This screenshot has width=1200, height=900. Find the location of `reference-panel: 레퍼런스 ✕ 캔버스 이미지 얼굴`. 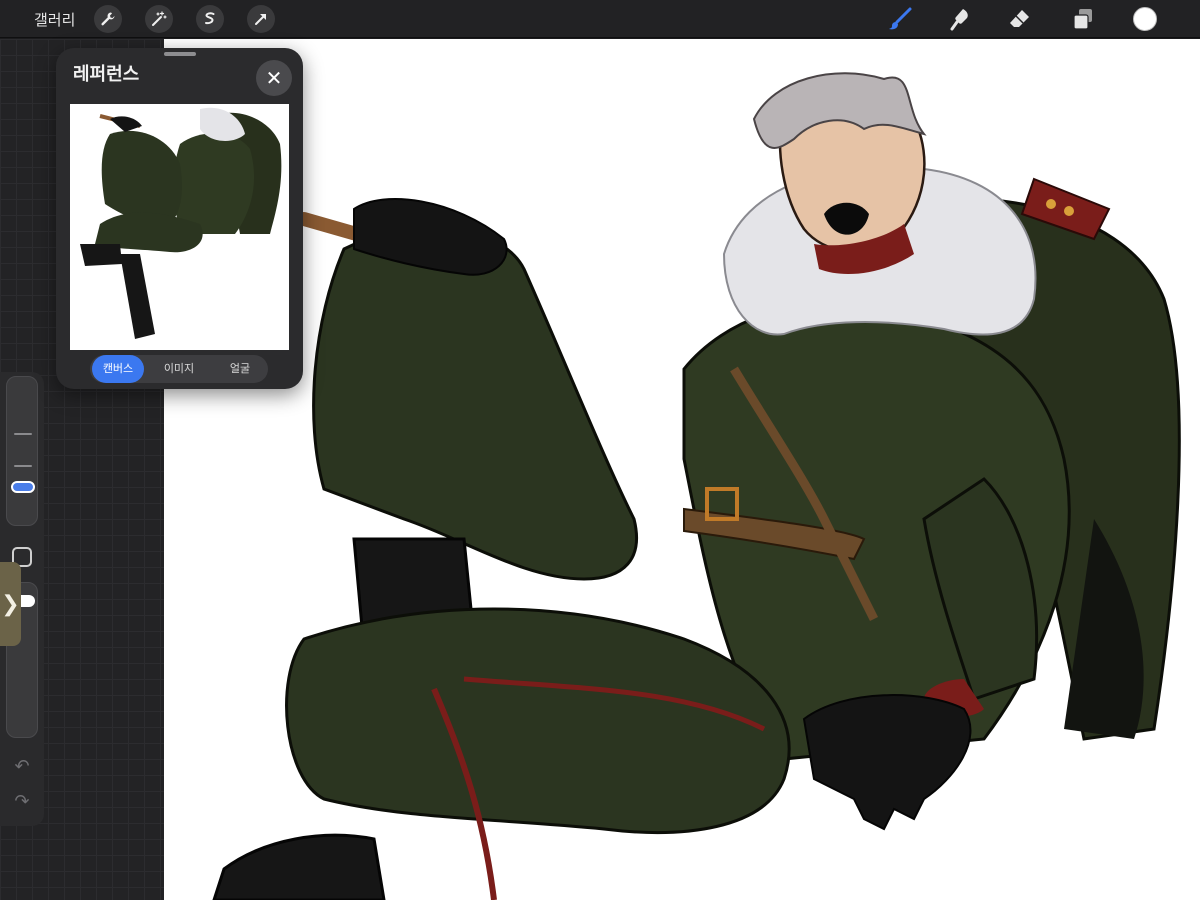

reference-panel: 레퍼런스 ✕ 캔버스 이미지 얼굴 is located at coordinates (179, 218).